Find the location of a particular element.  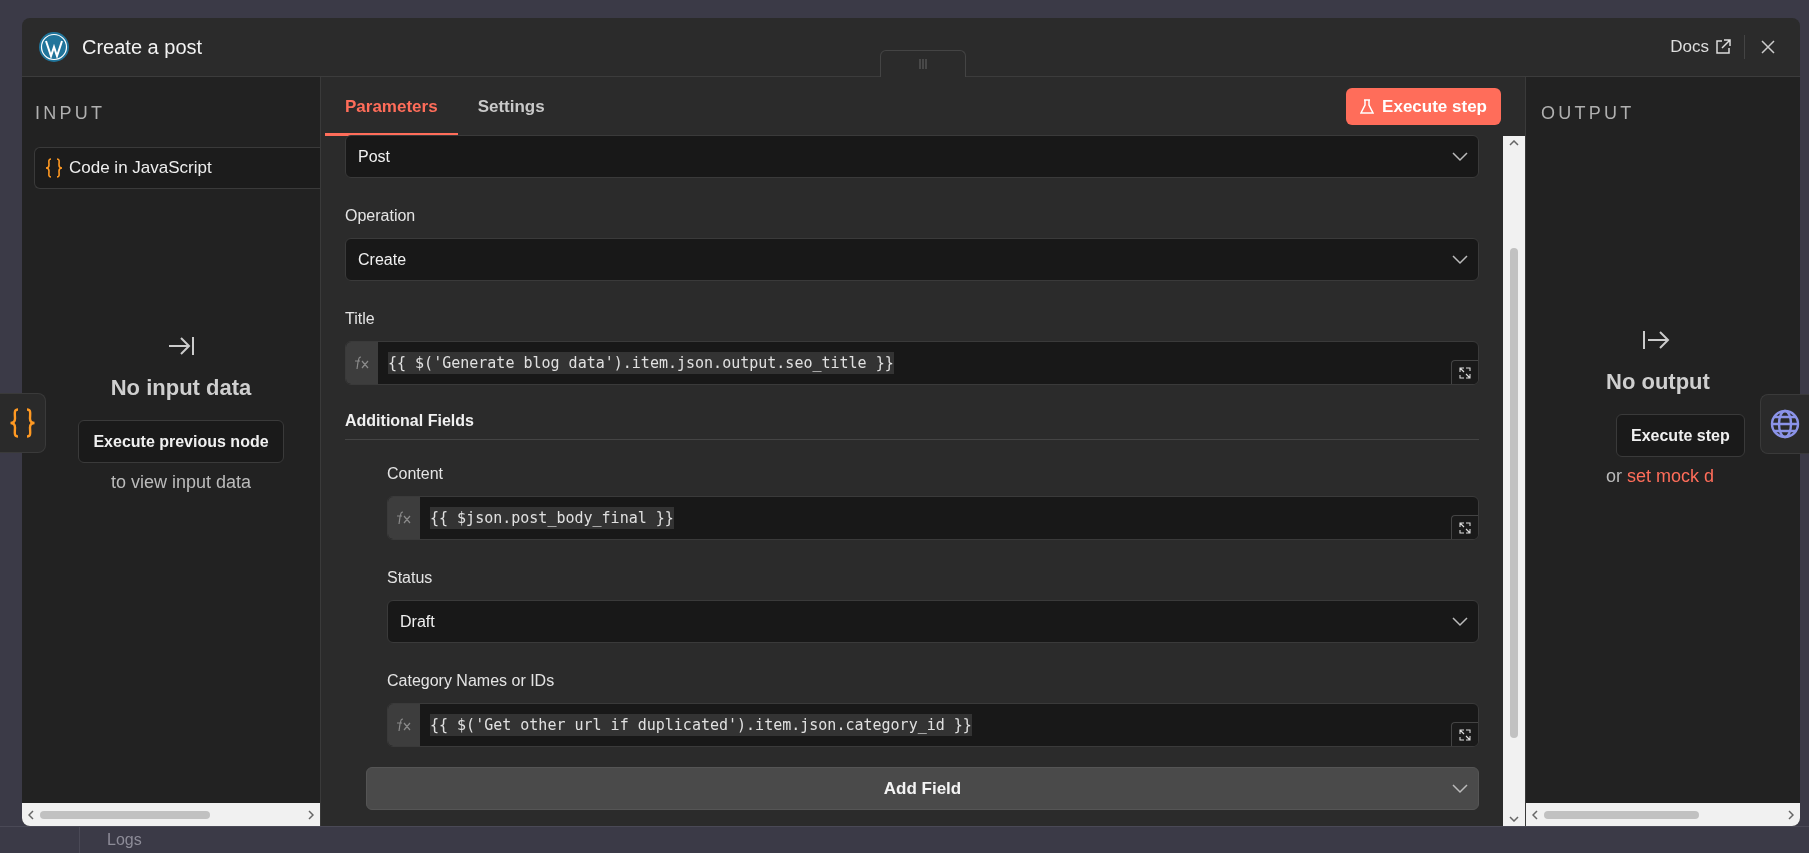

field-label: Category Names or IDs is located at coordinates (471, 681).